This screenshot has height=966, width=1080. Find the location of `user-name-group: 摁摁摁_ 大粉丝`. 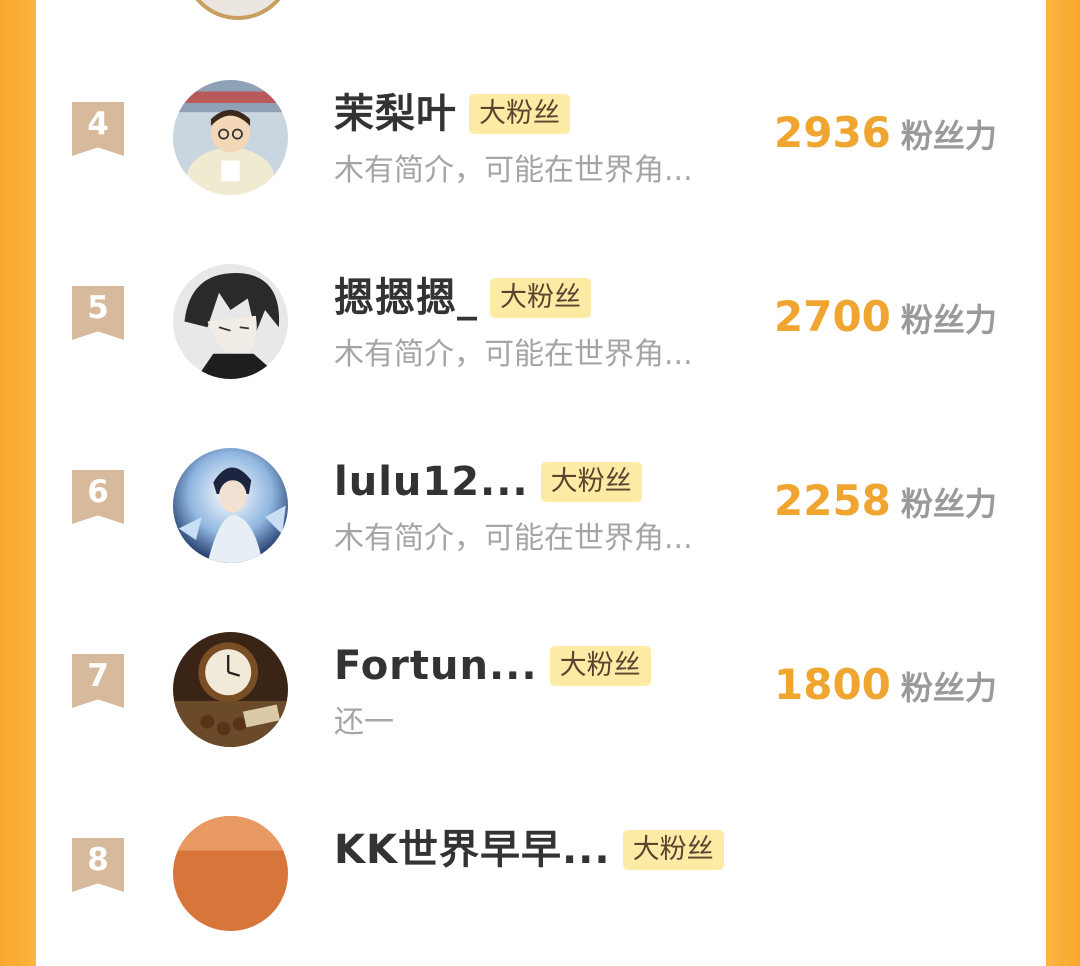

user-name-group: 摁摁摁_ 大粉丝 is located at coordinates (462, 298).